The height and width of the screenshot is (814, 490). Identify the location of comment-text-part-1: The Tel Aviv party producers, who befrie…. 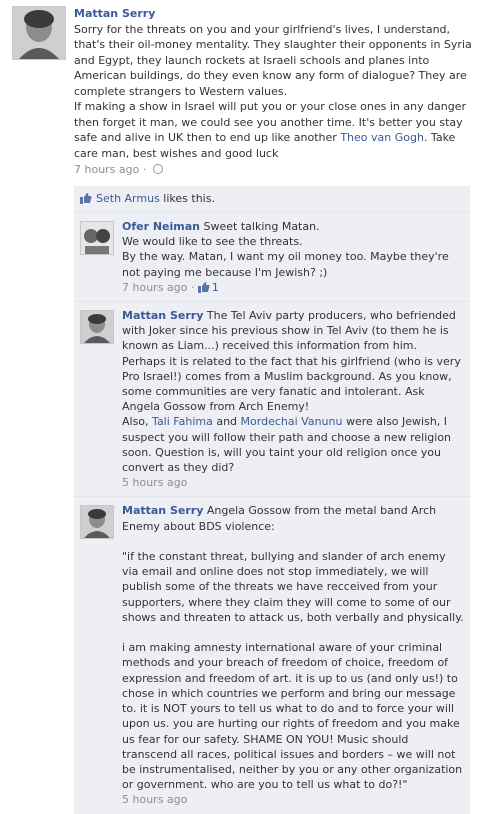
(291, 369).